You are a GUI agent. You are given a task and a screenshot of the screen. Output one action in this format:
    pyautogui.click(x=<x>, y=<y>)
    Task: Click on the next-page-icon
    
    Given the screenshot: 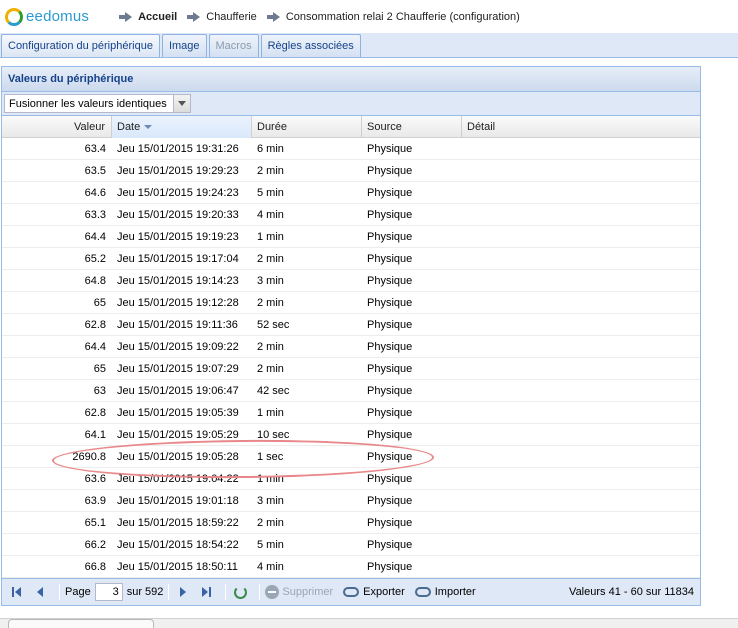 What is the action you would take?
    pyautogui.click(x=183, y=592)
    